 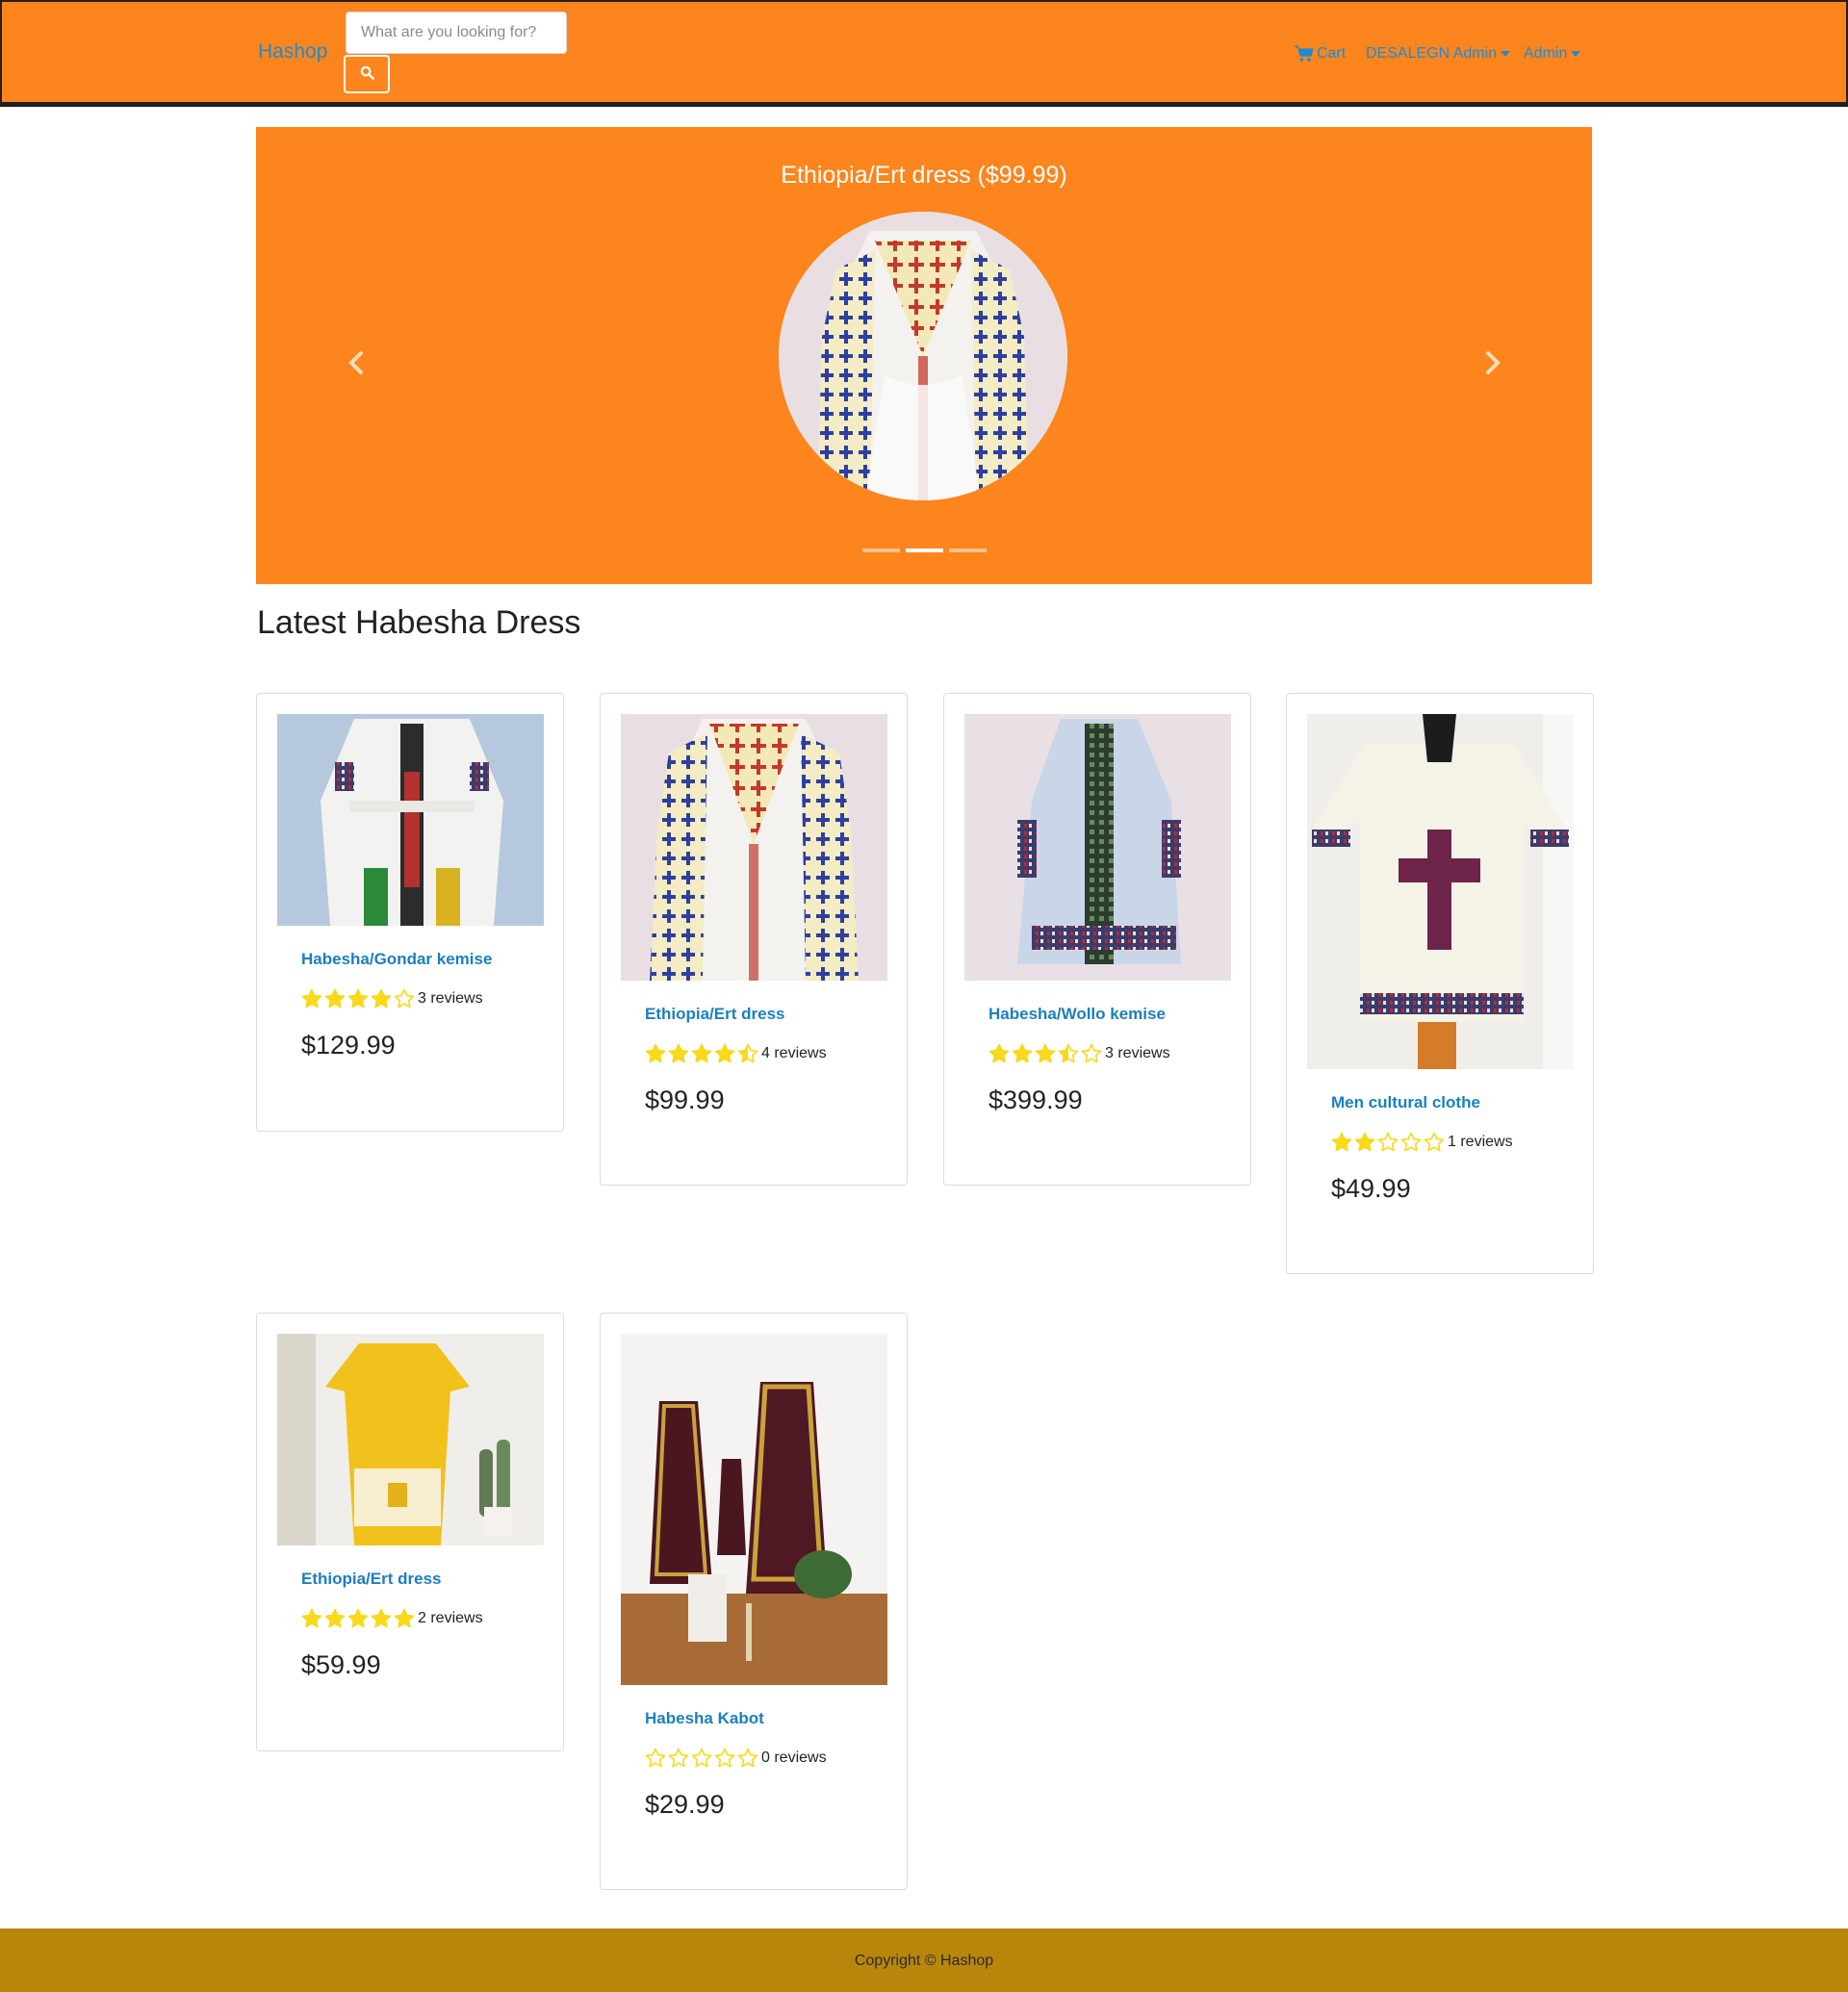 What do you see at coordinates (924, 53) in the screenshot?
I see `top-navbar: Hashop Cart DESALEGN Admin Admin` at bounding box center [924, 53].